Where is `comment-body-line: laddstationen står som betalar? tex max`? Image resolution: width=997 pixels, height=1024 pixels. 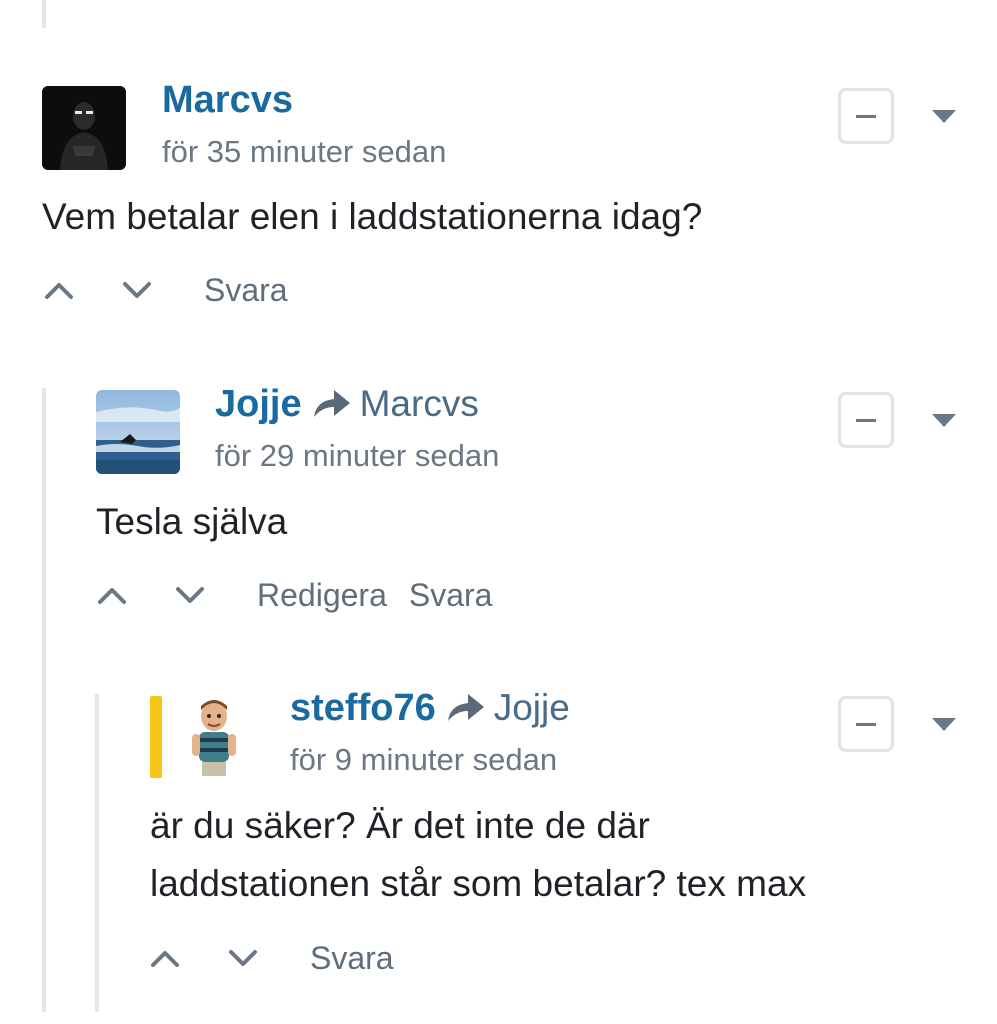
comment-body-line: laddstationen står som betalar? tex max is located at coordinates (478, 883).